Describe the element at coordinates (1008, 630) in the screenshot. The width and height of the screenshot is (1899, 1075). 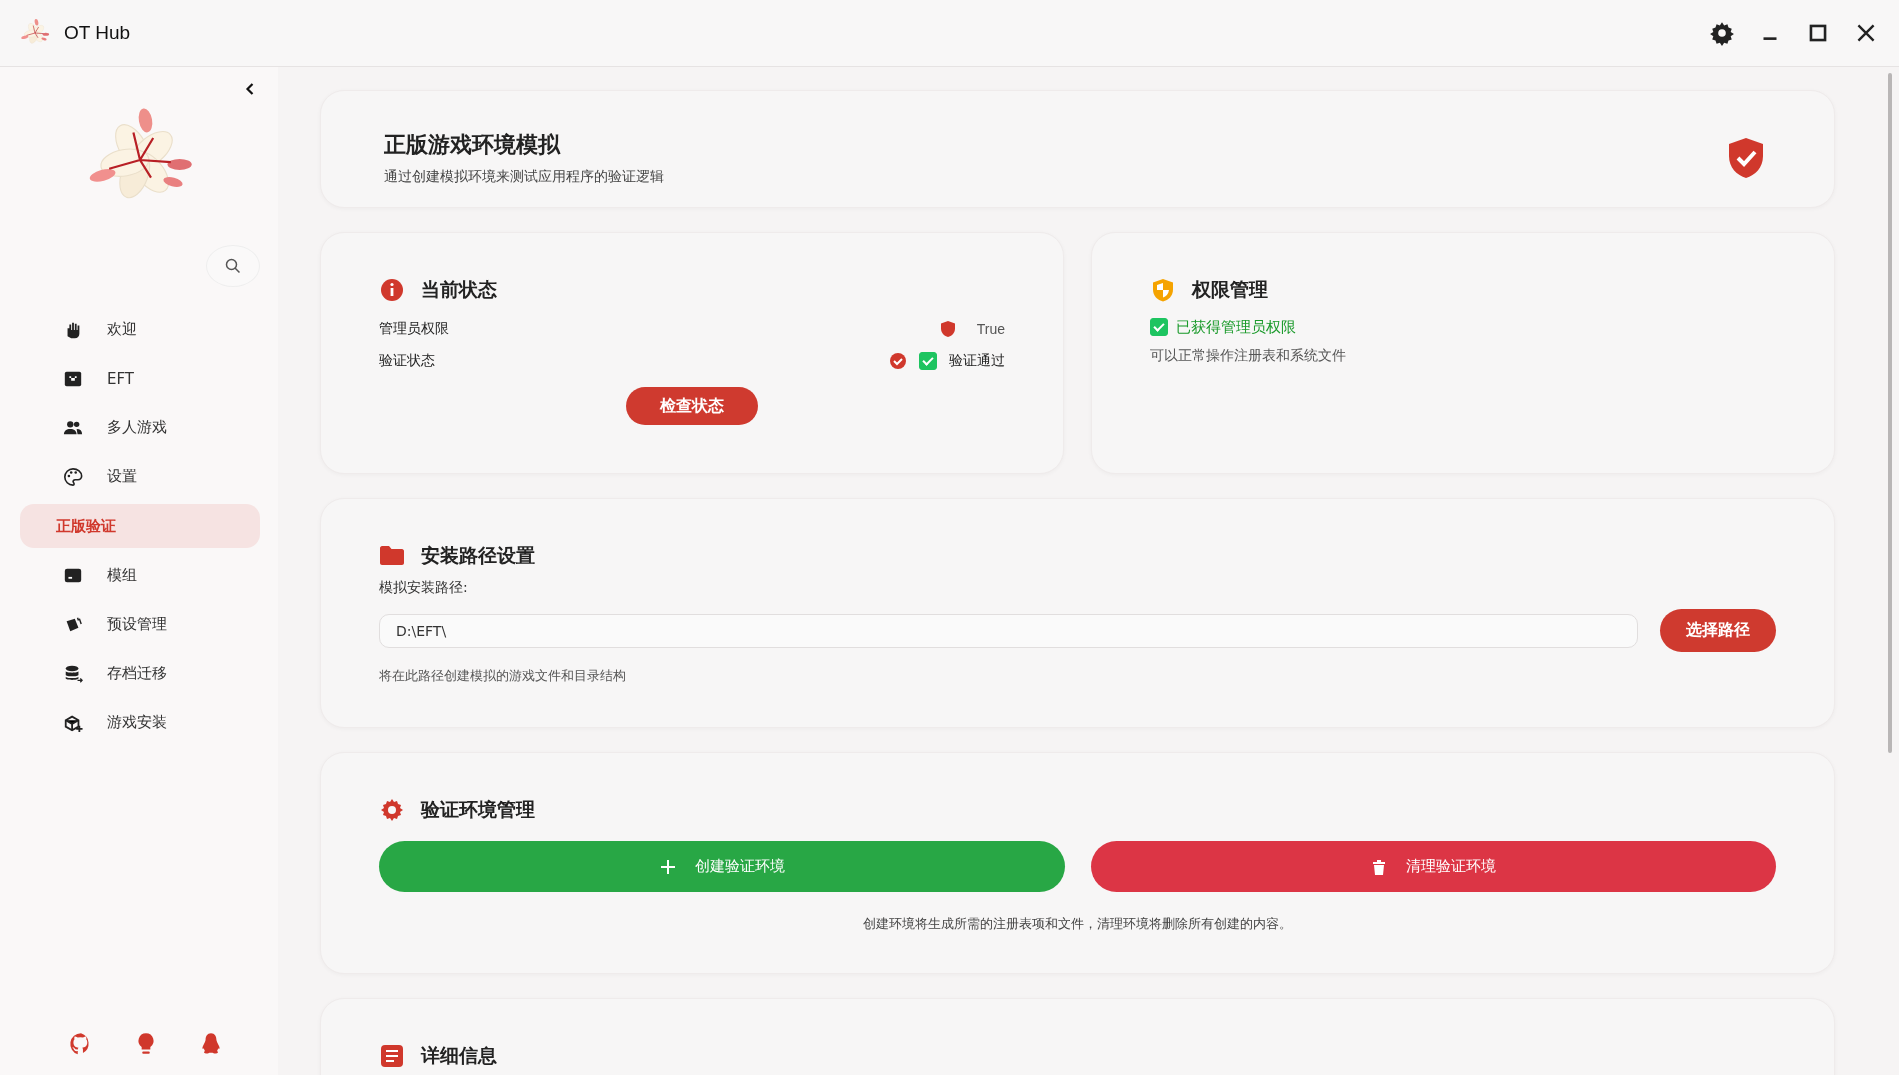
I see `path-field: D:\EFT\` at that location.